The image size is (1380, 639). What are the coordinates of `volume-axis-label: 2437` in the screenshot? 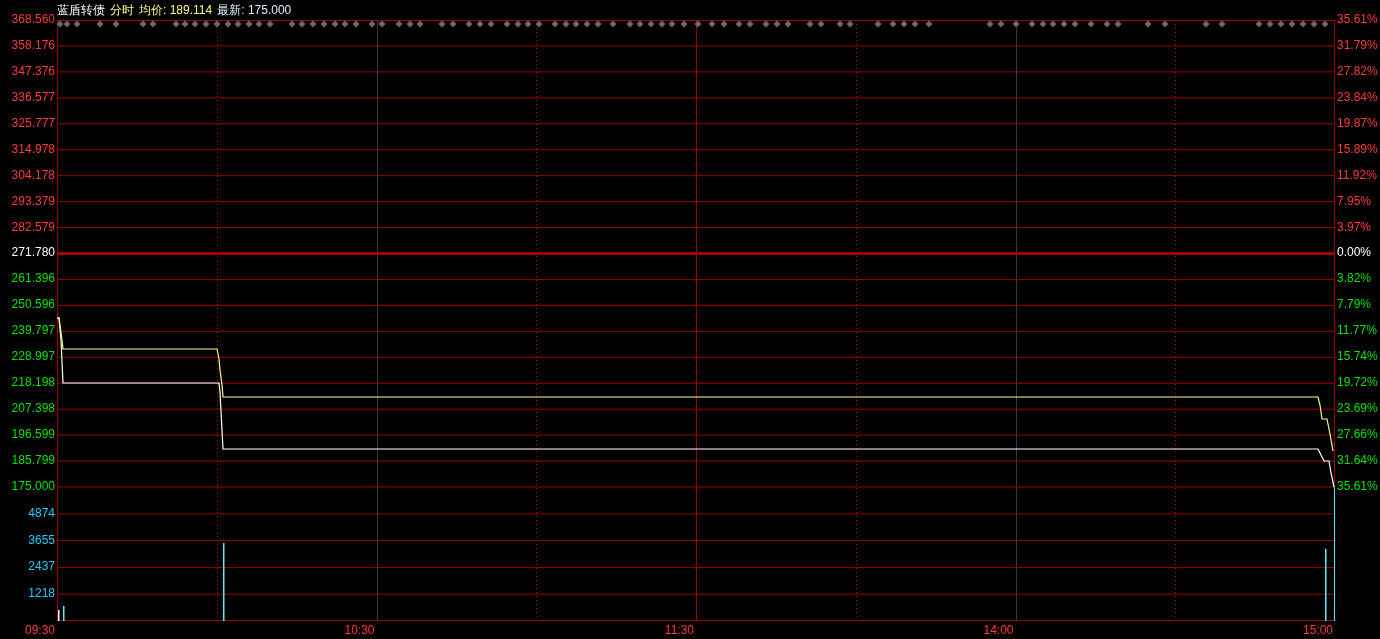 It's located at (41, 567).